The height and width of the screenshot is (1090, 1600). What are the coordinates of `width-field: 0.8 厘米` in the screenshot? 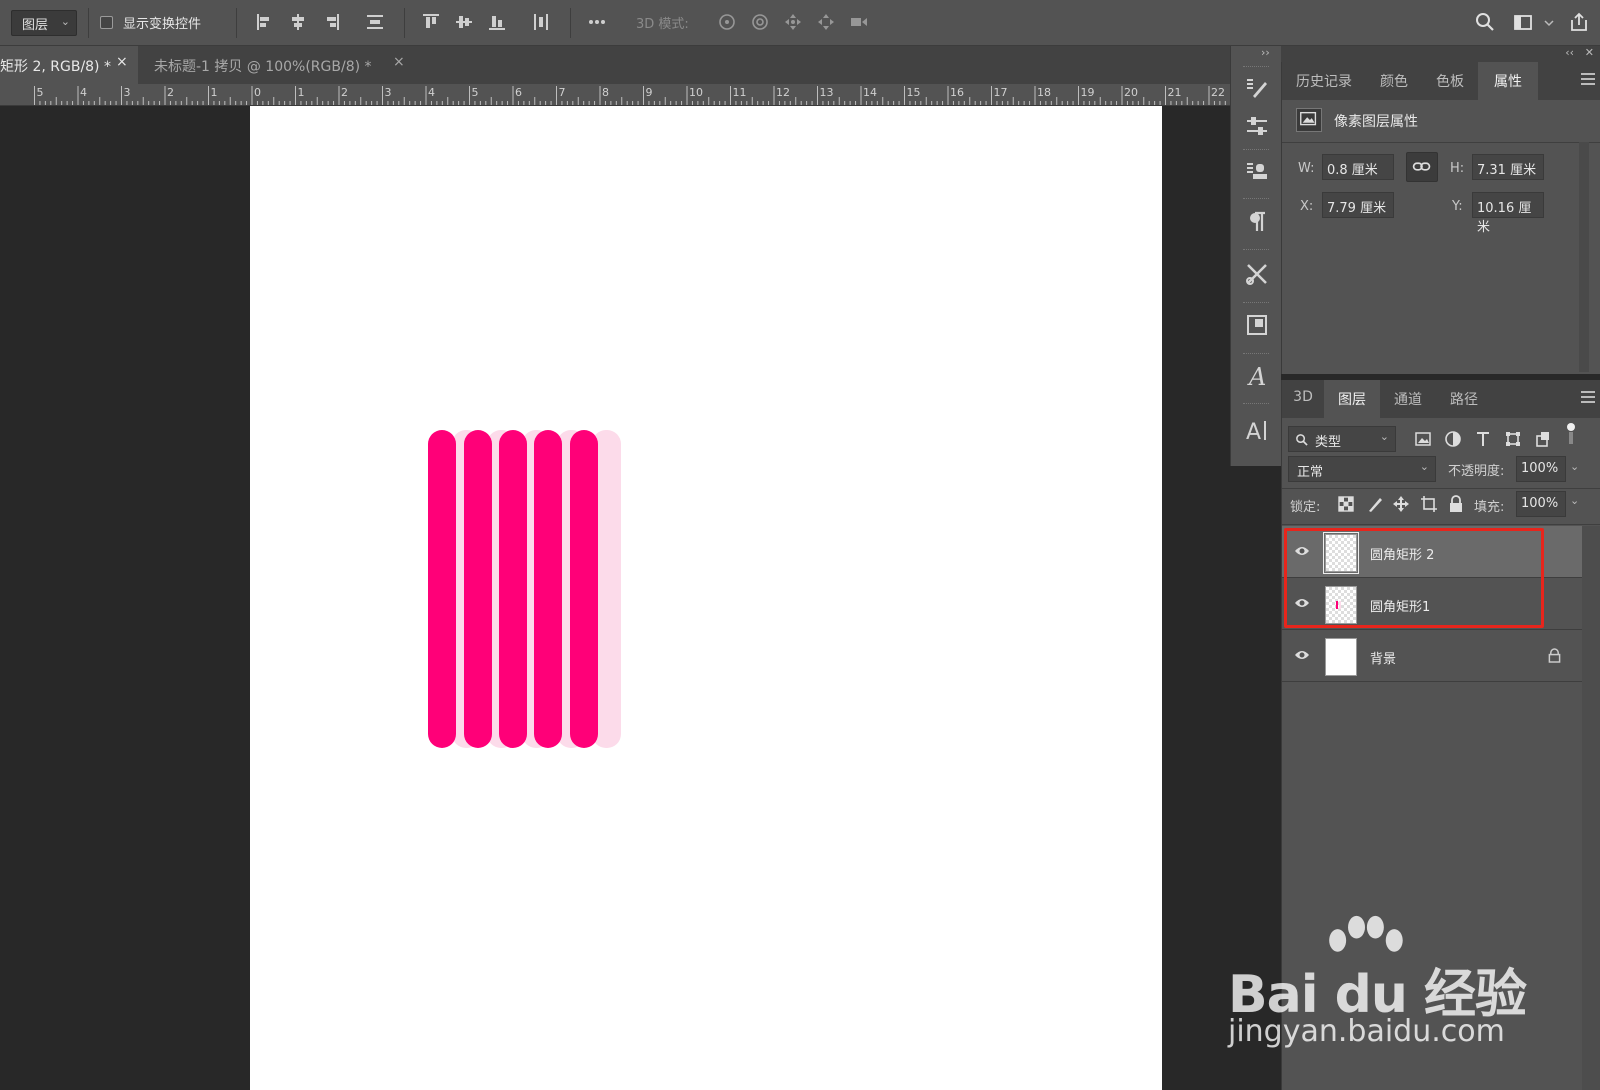 It's located at (1358, 167).